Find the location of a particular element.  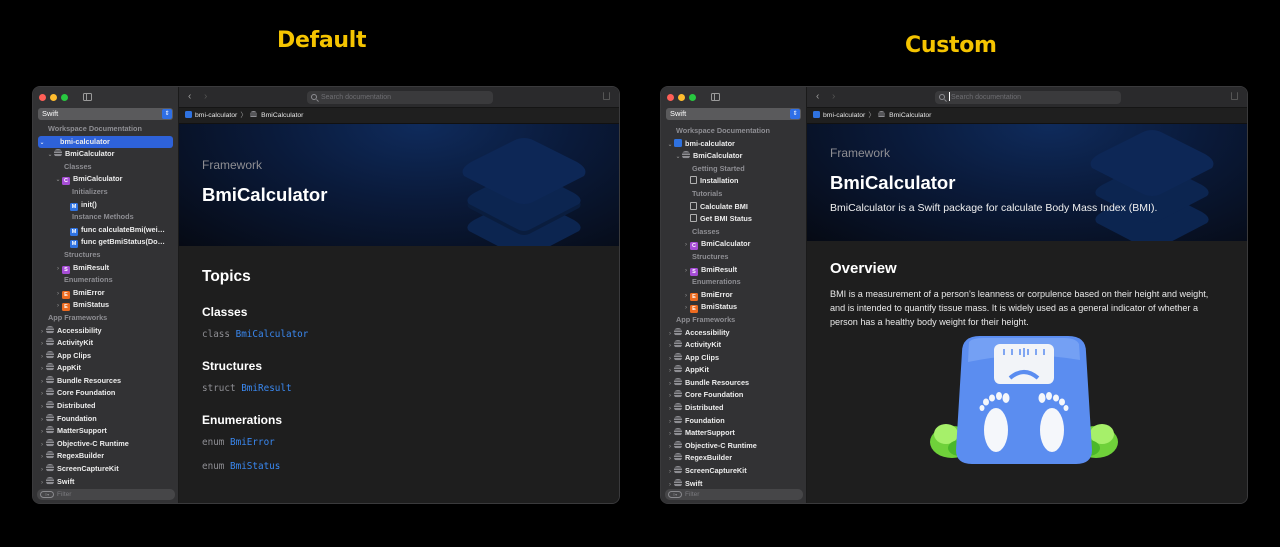

decl-name: BmiResult is located at coordinates (266, 388).